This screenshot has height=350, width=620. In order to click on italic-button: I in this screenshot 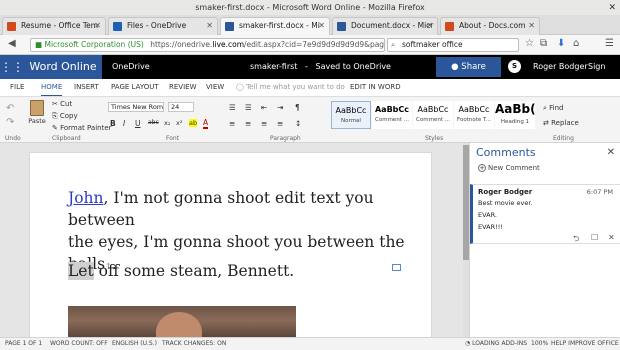, I will do `click(124, 123)`.